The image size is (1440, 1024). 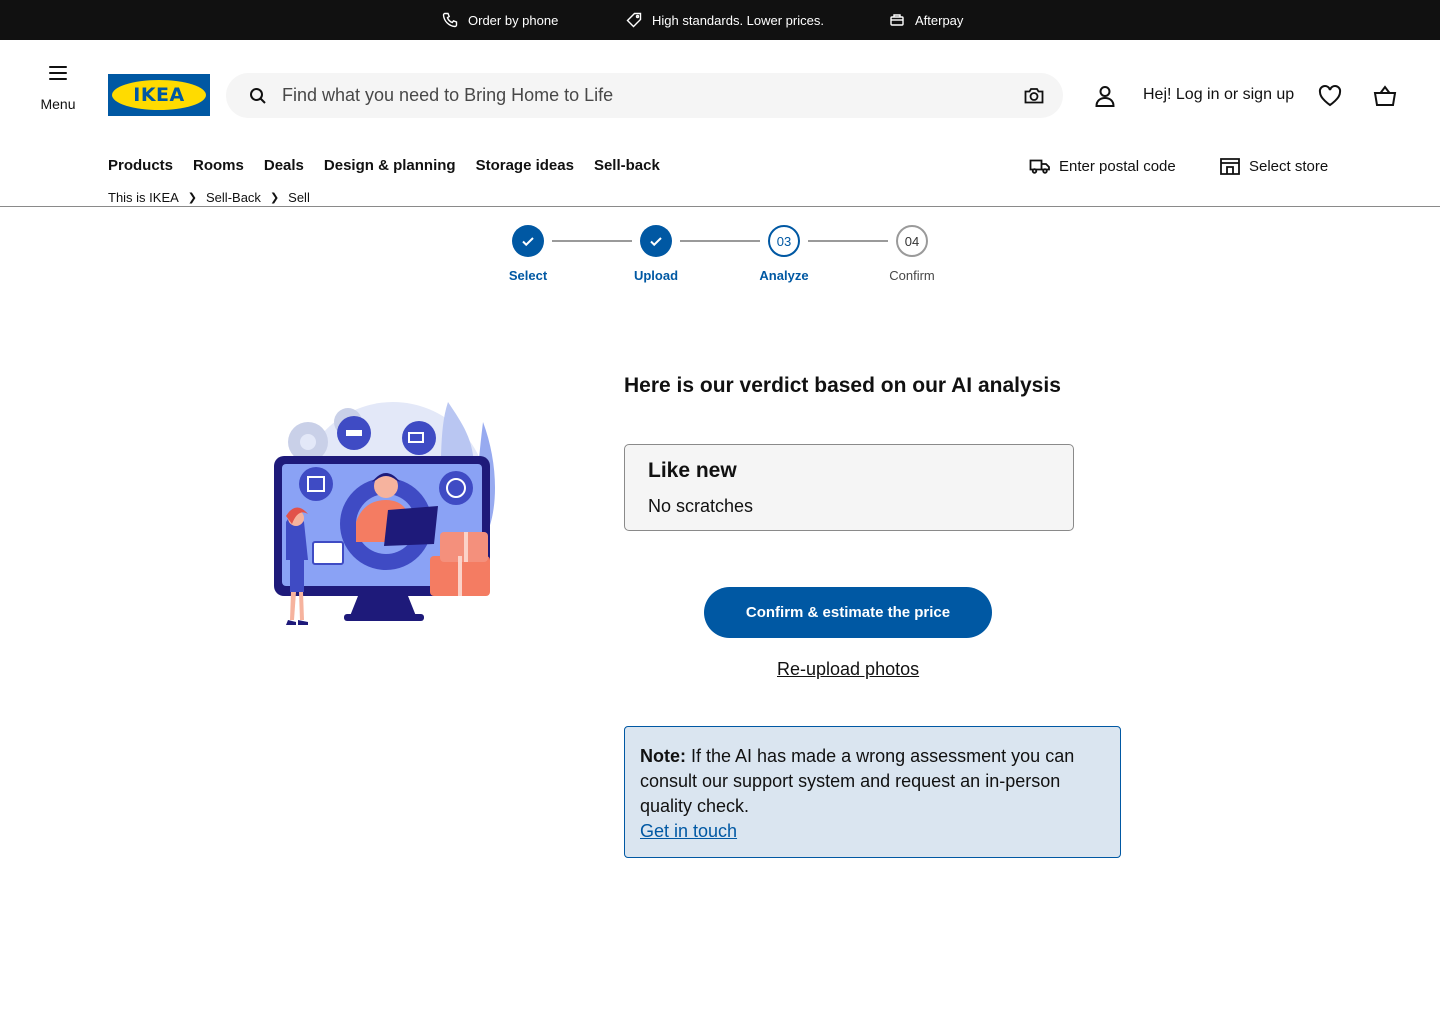 I want to click on reupload-photos-link: Re-upload photos, so click(x=848, y=669).